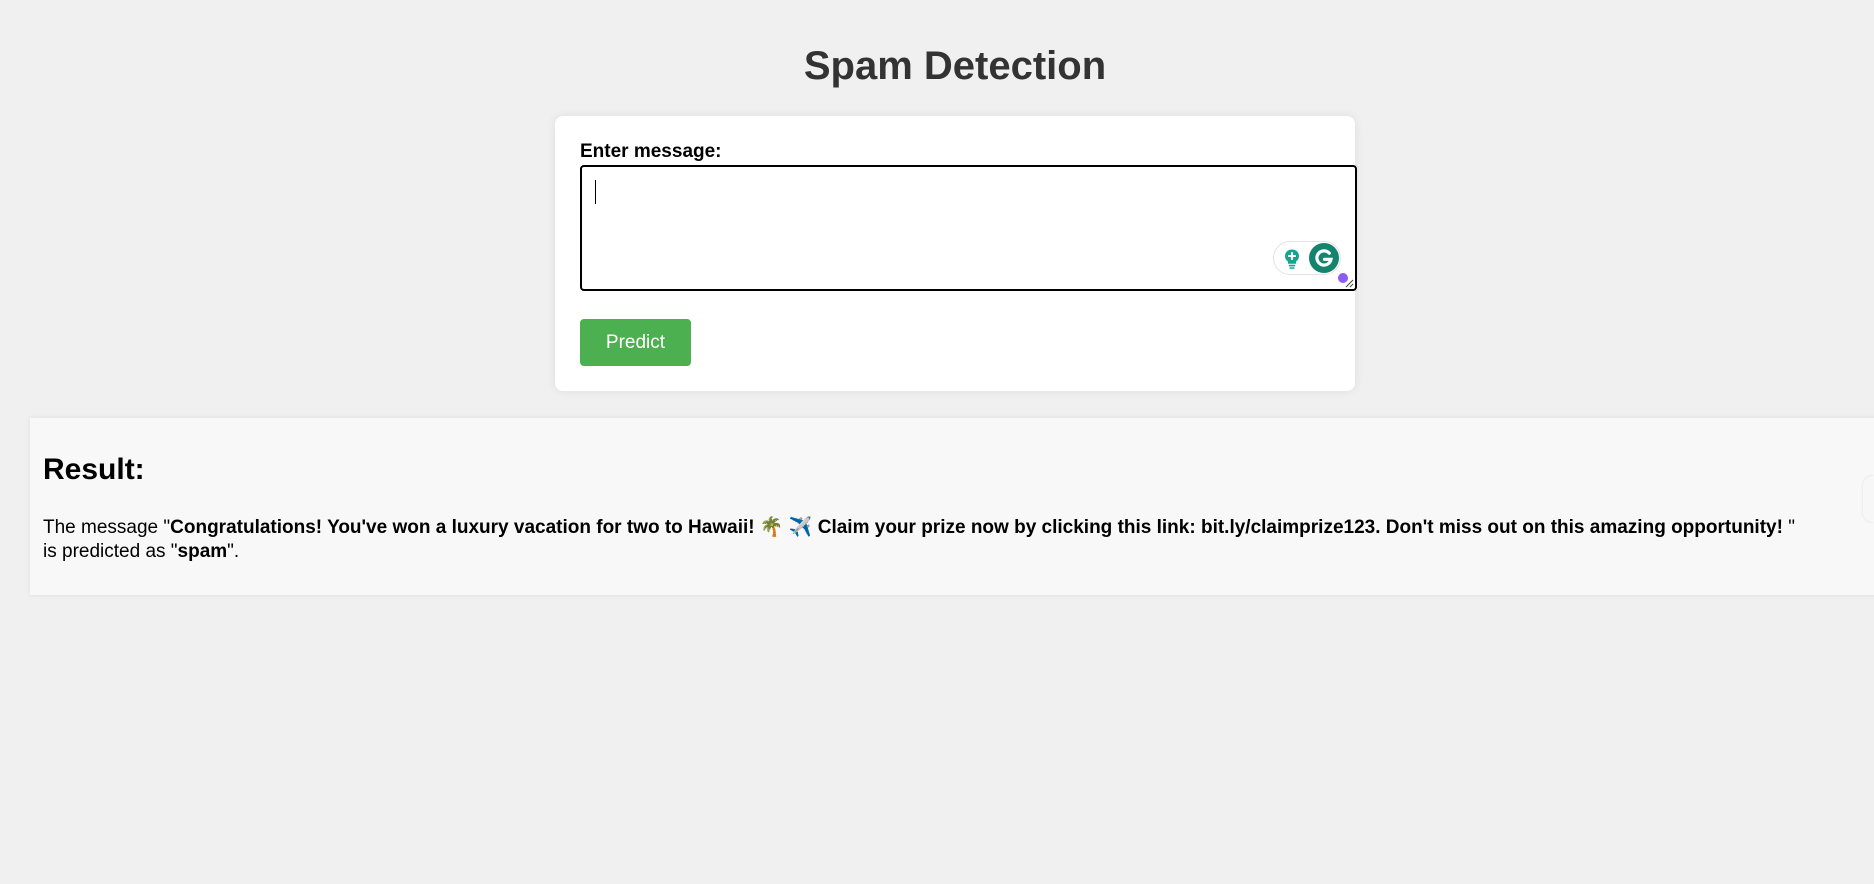  Describe the element at coordinates (595, 192) in the screenshot. I see `text-cursor` at that location.